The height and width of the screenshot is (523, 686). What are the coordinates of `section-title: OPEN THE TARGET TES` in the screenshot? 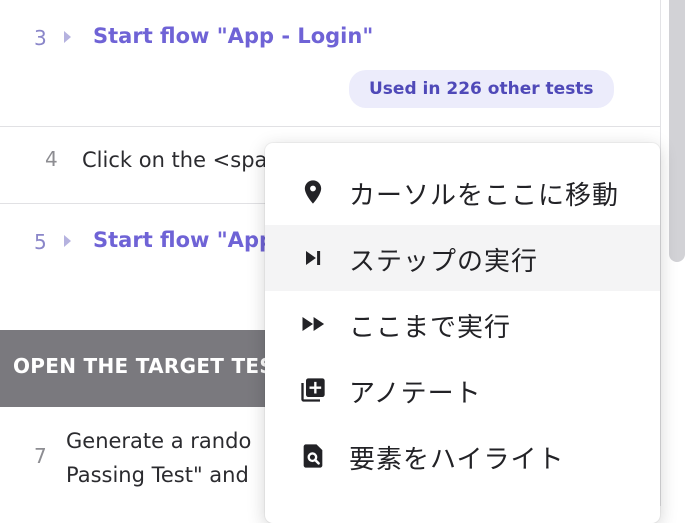 It's located at (144, 366).